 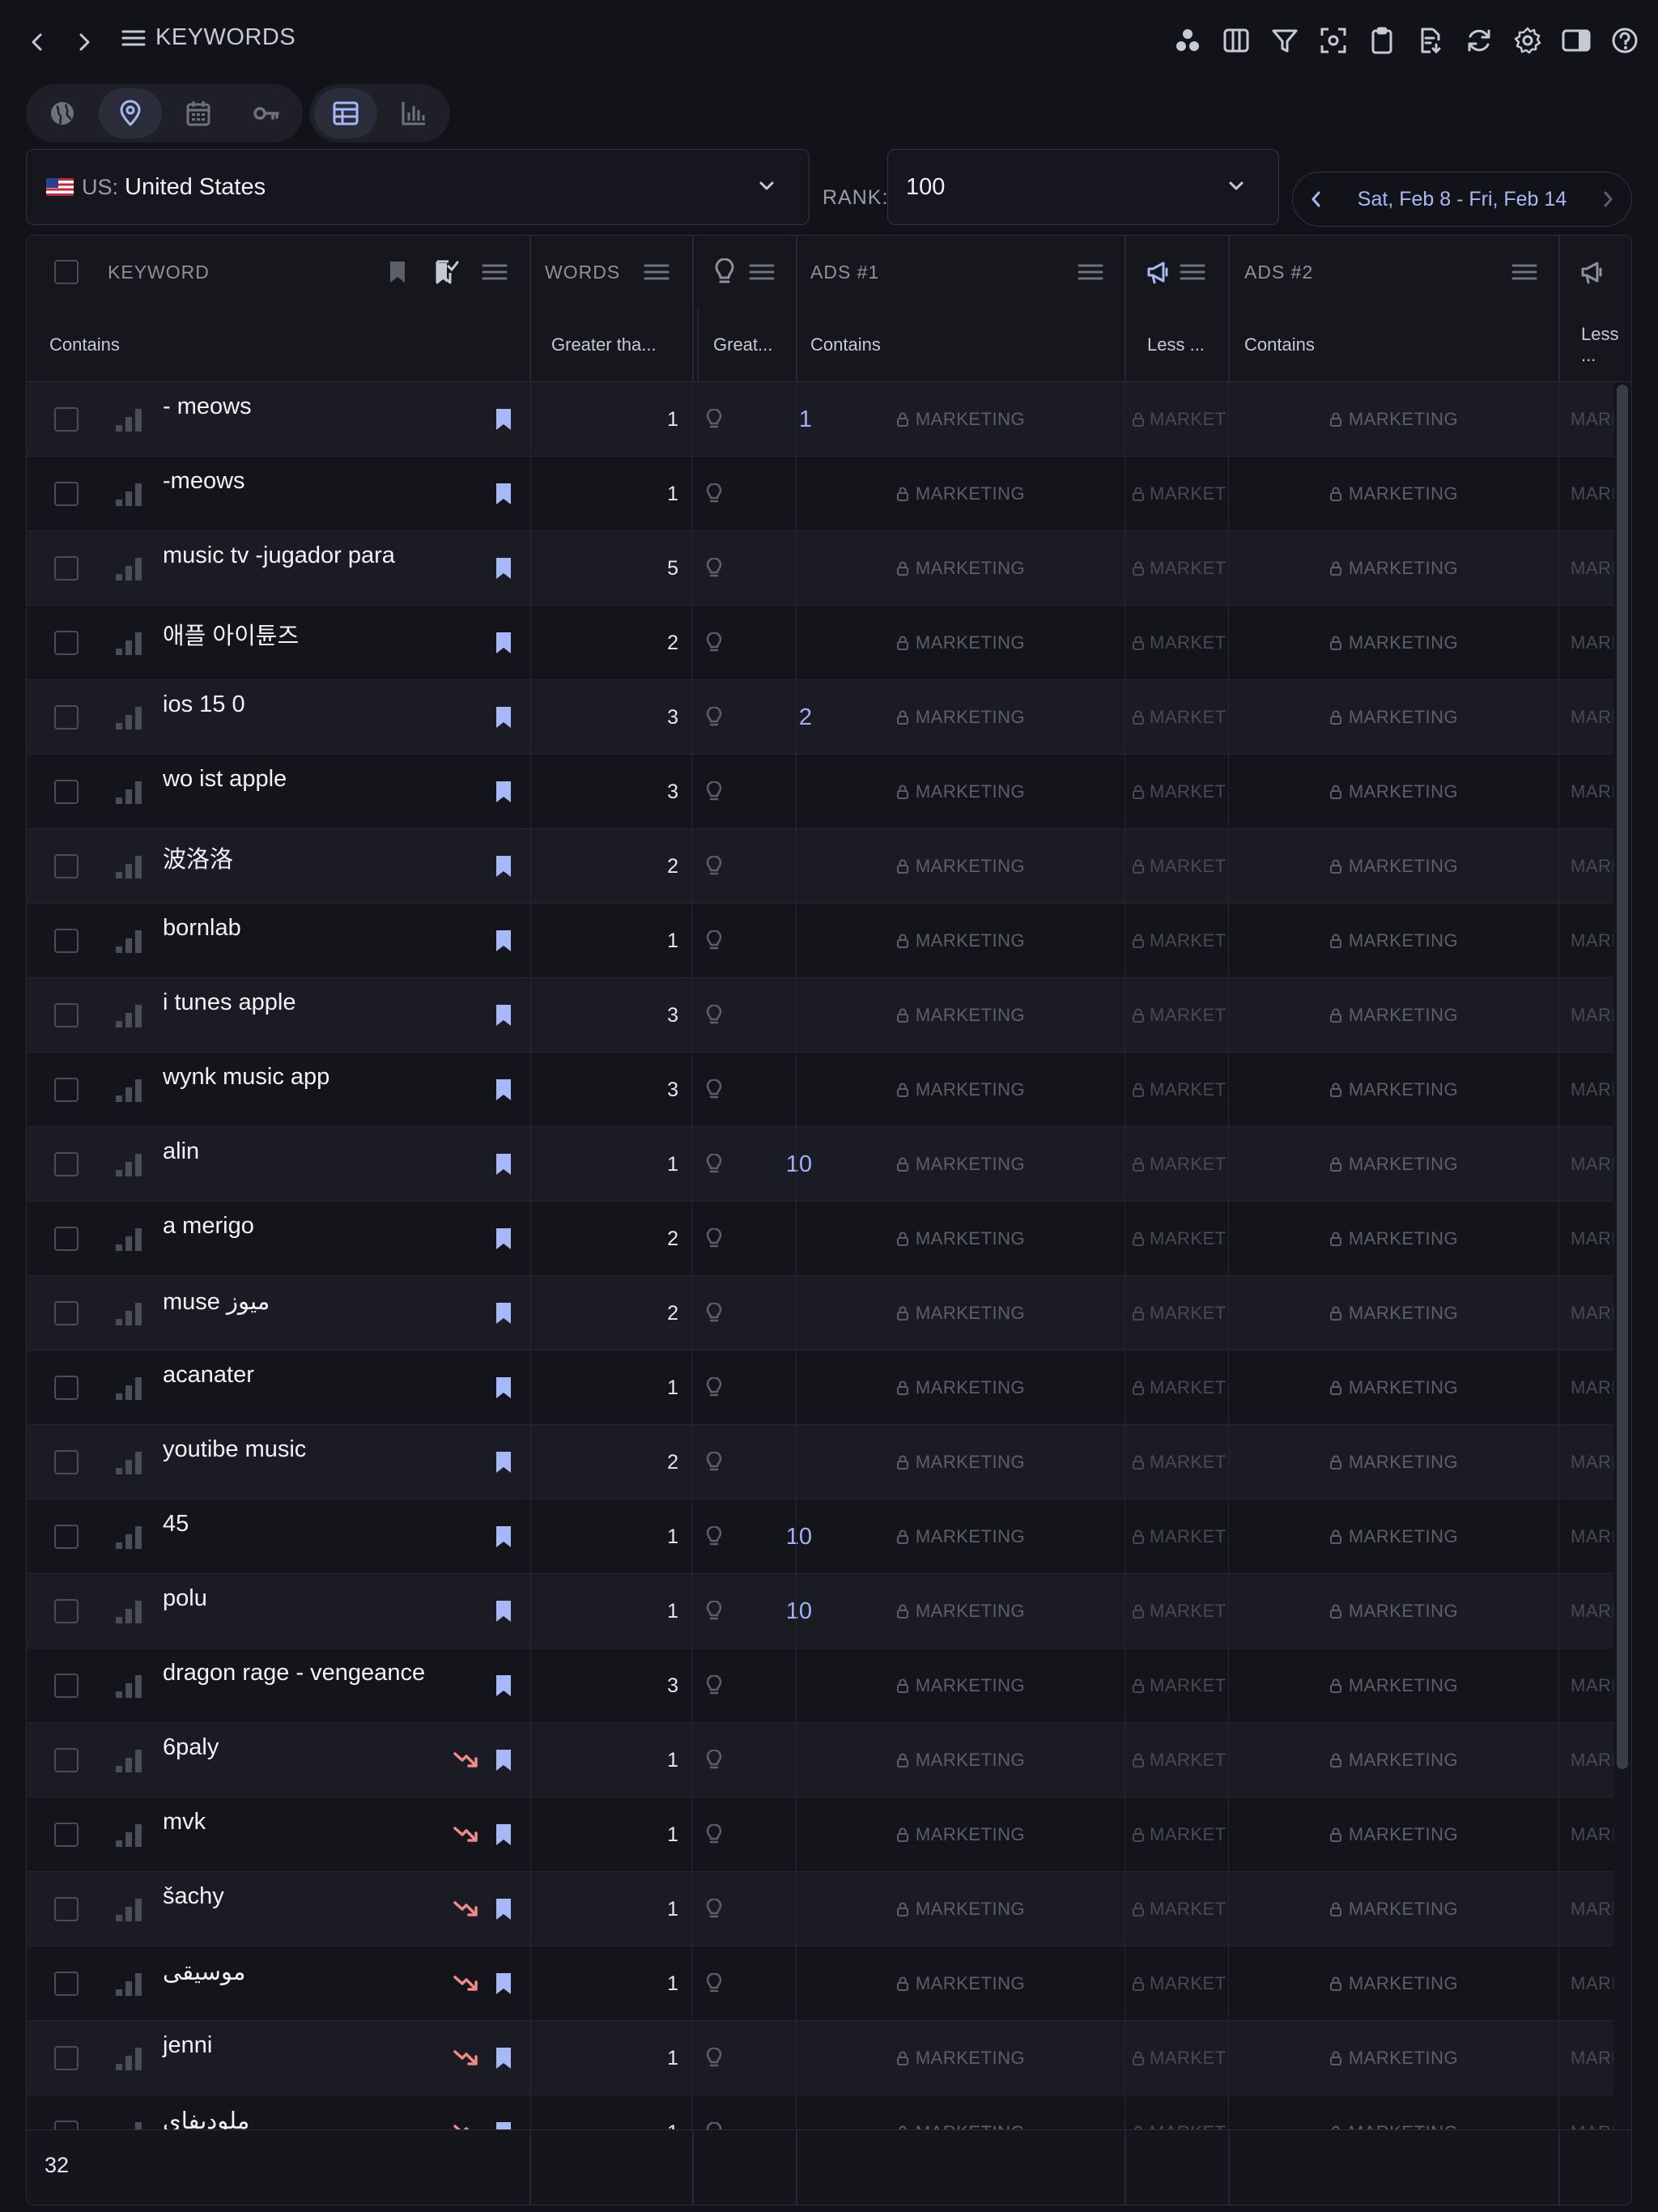 What do you see at coordinates (1608, 200) in the screenshot?
I see `next-week-button` at bounding box center [1608, 200].